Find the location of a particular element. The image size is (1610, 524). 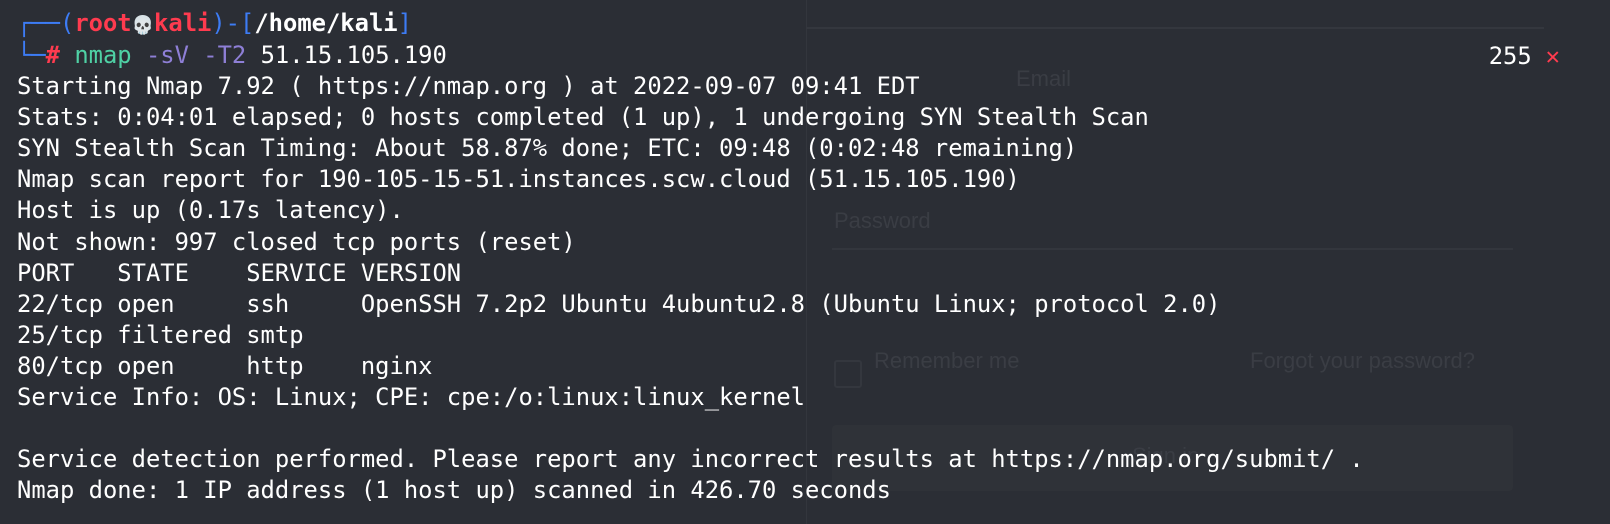

output-line: 25/tcp filtered smtp is located at coordinates (160, 335).